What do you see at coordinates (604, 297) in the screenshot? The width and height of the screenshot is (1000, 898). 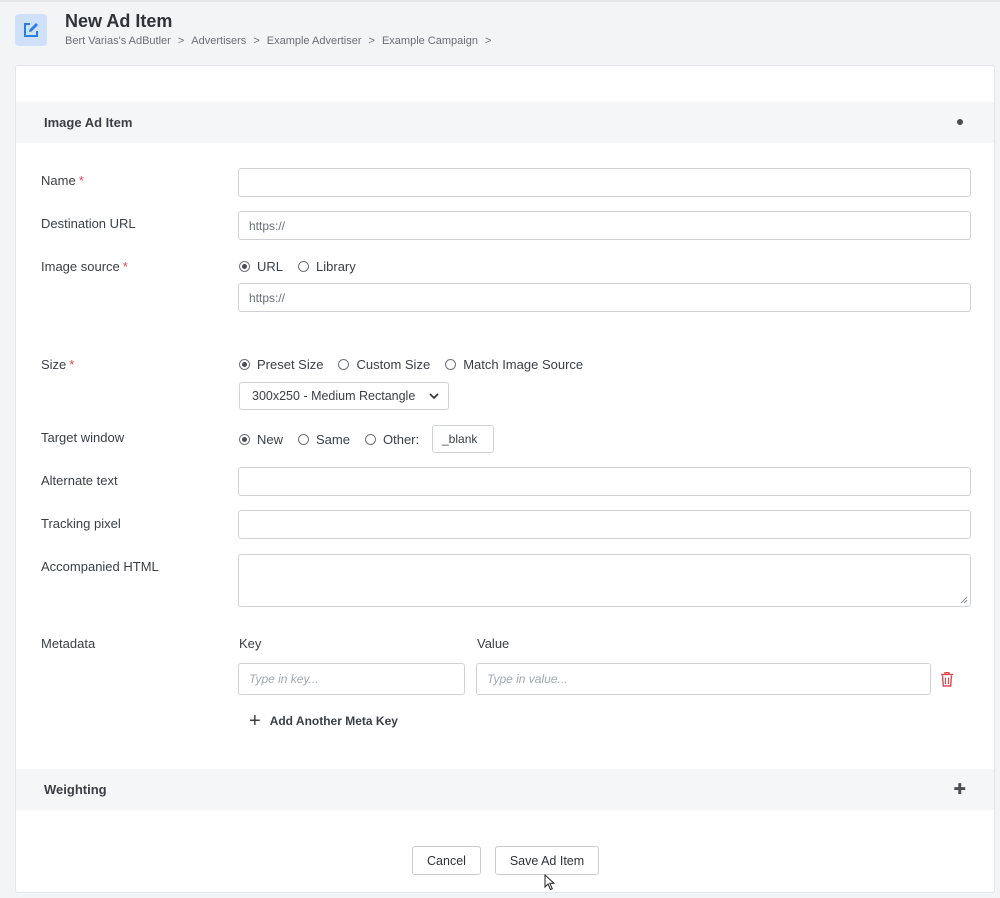 I see `image-source-url-input: https://` at bounding box center [604, 297].